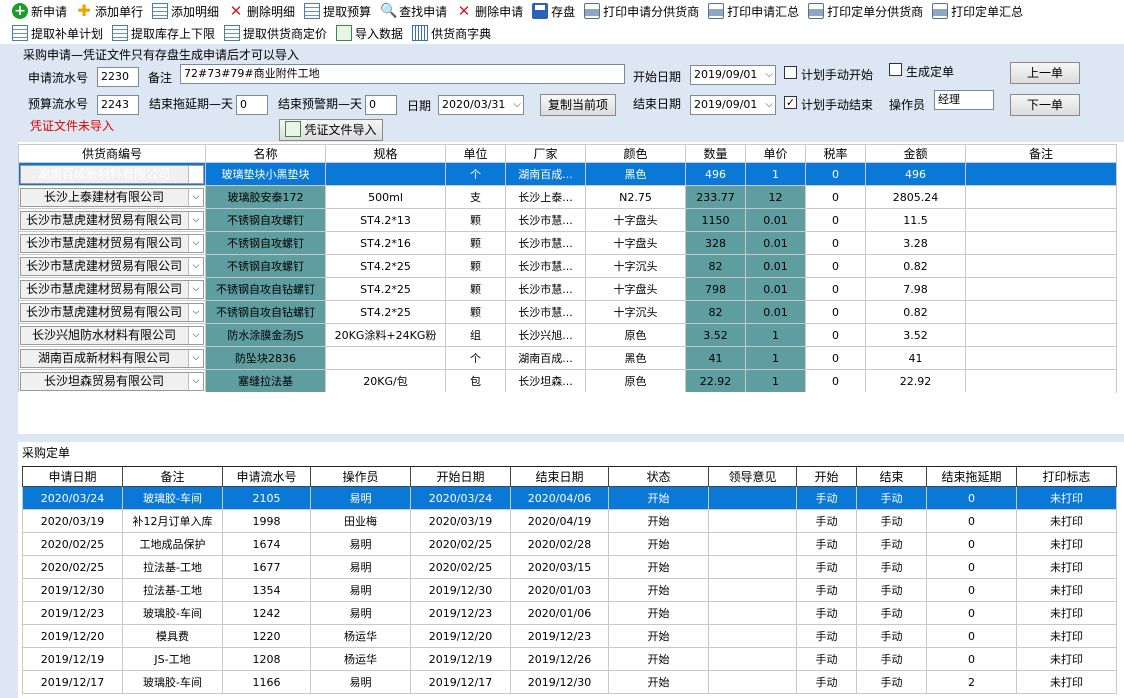 Image resolution: width=1124 pixels, height=698 pixels. What do you see at coordinates (915, 197) in the screenshot?
I see `table-cell: 2805.24` at bounding box center [915, 197].